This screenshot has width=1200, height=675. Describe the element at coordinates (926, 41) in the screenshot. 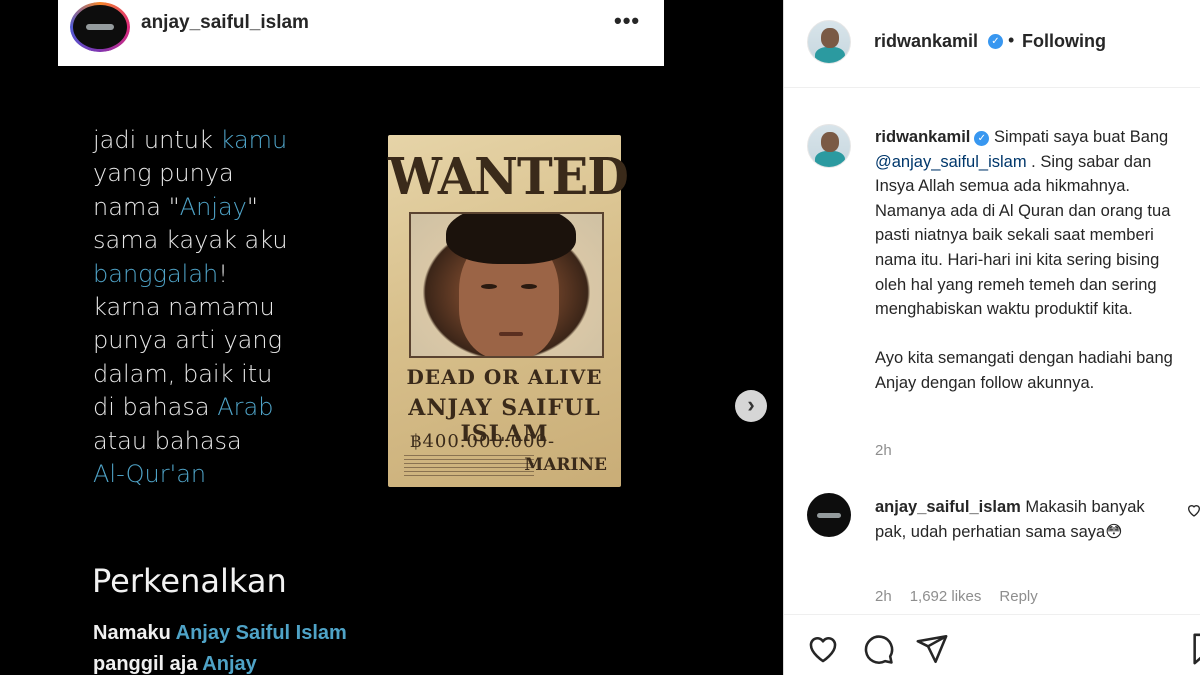

I see `header-username: ridwankamil` at that location.